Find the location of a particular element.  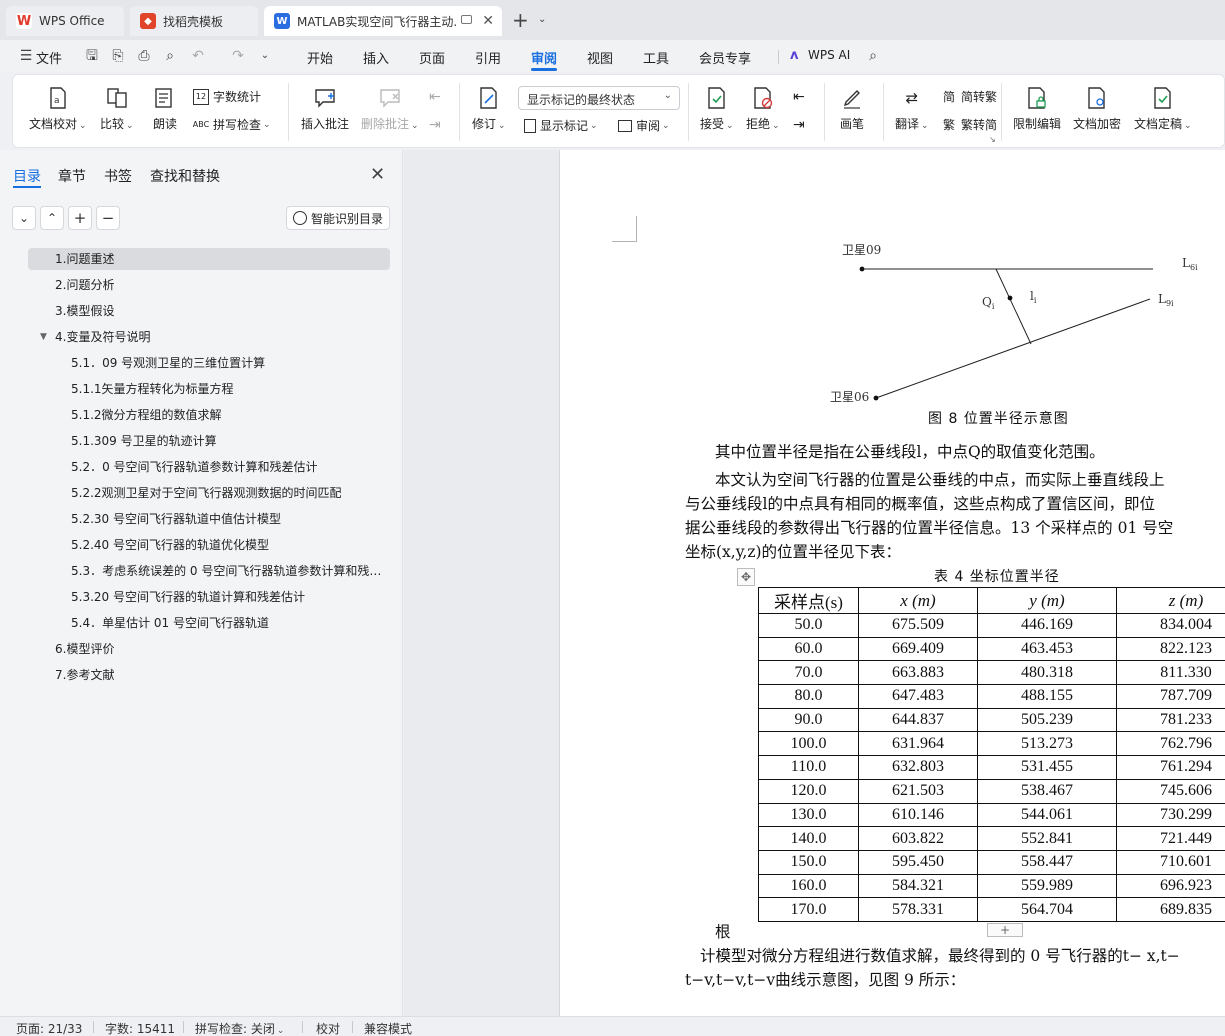

word-count-status: 字数: 15411 is located at coordinates (140, 1028).